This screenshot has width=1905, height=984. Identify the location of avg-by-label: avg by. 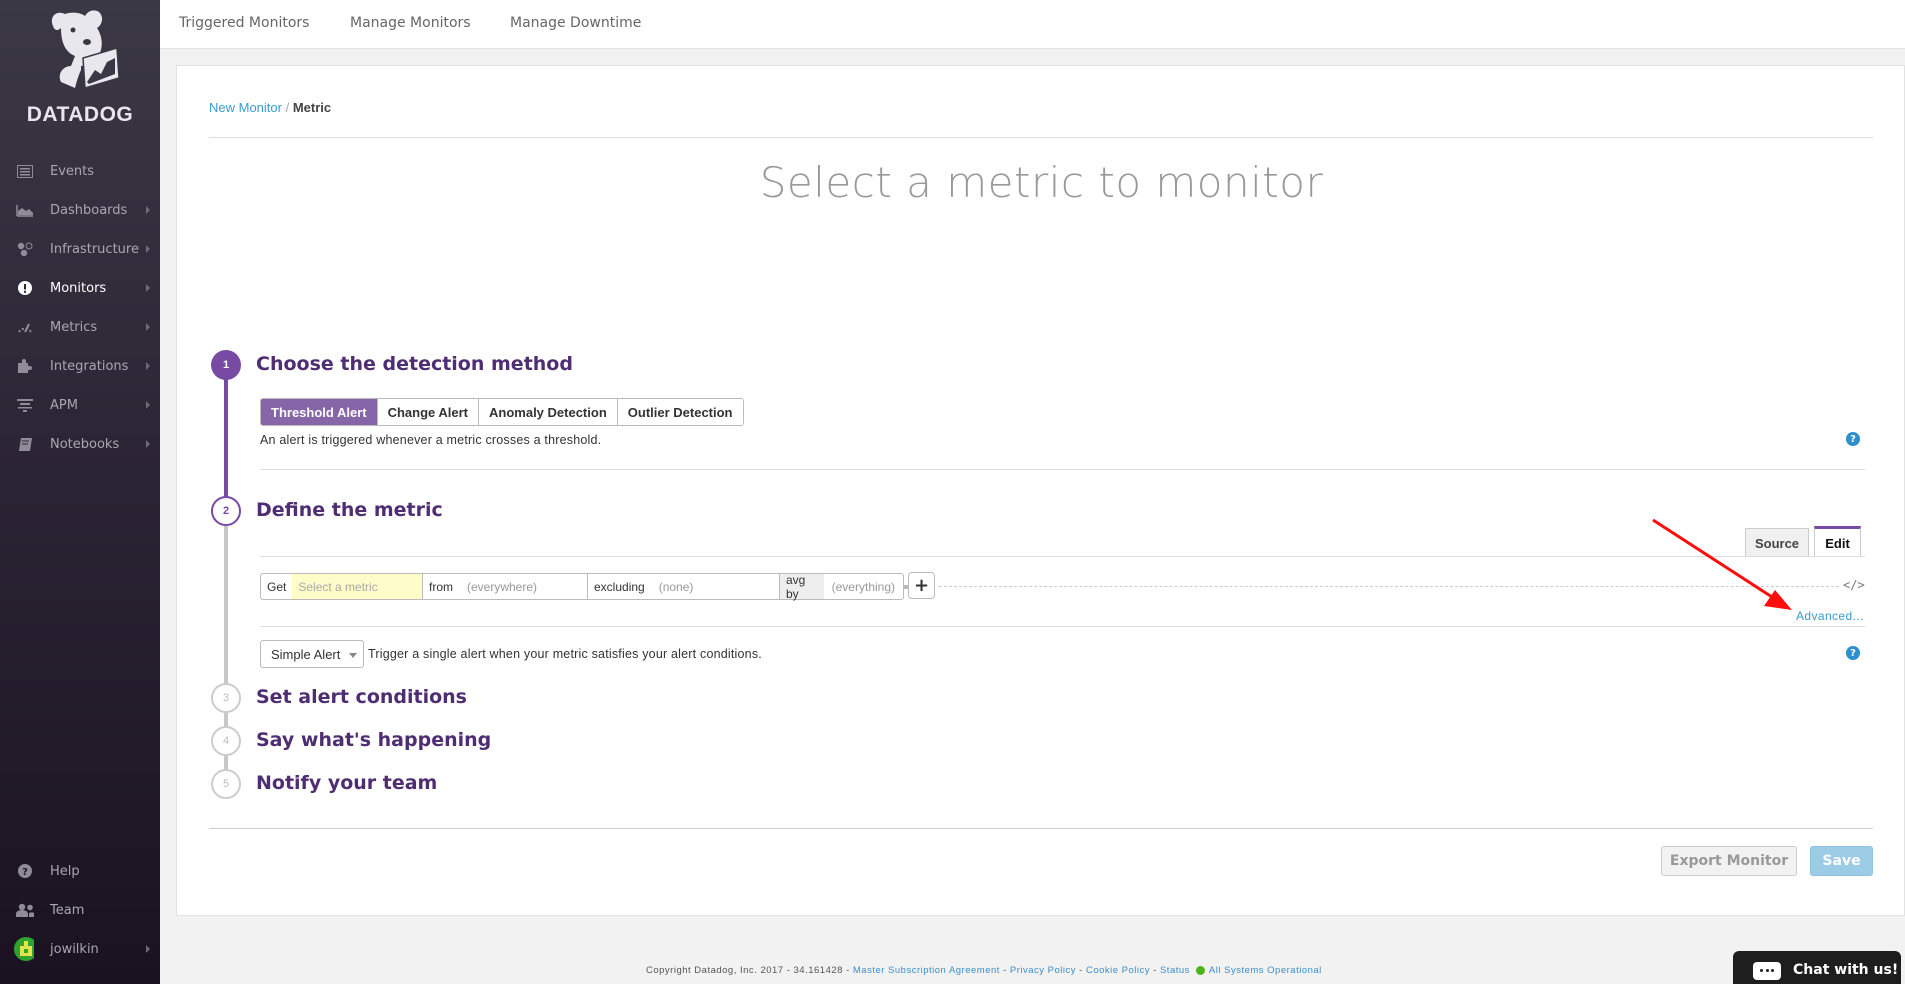
(802, 587).